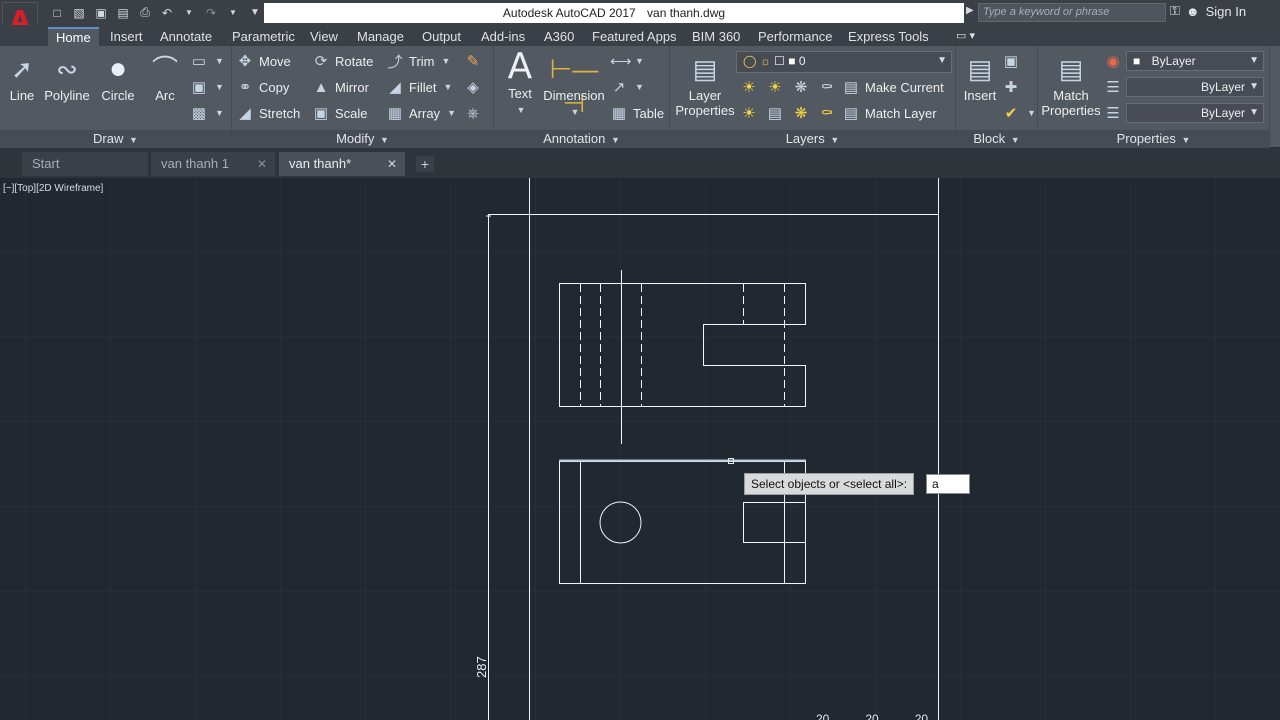  Describe the element at coordinates (639, 87) in the screenshot. I see `leader-dropdown-icon: ▼` at that location.